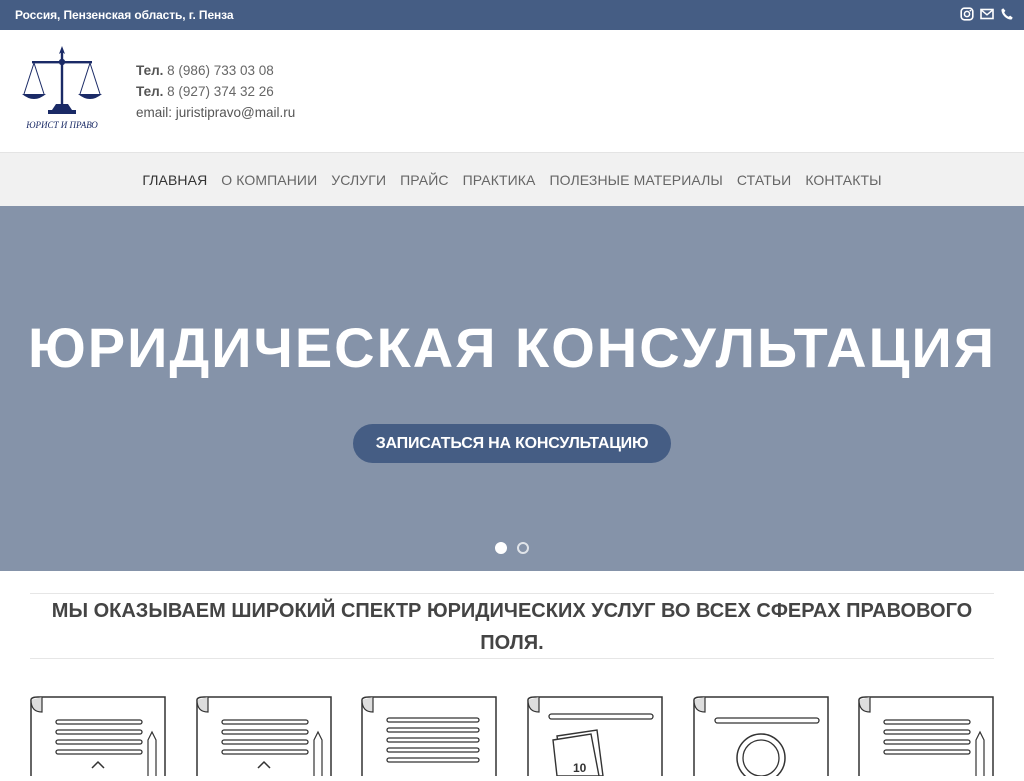  I want to click on social-links, so click(987, 14).